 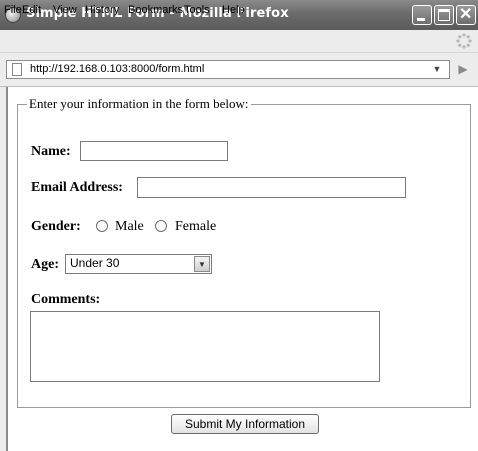 What do you see at coordinates (17, 69) in the screenshot?
I see `page-icon` at bounding box center [17, 69].